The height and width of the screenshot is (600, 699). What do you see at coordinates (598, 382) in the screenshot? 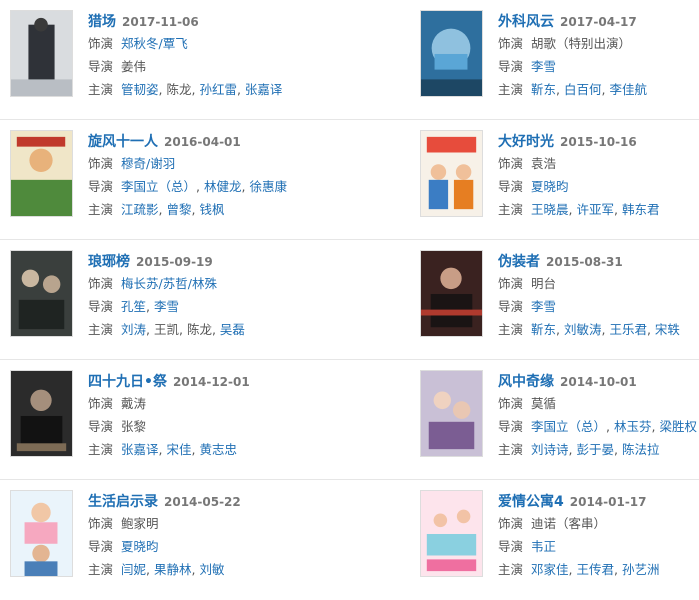
I see `release-date: 2014-10-01` at bounding box center [598, 382].